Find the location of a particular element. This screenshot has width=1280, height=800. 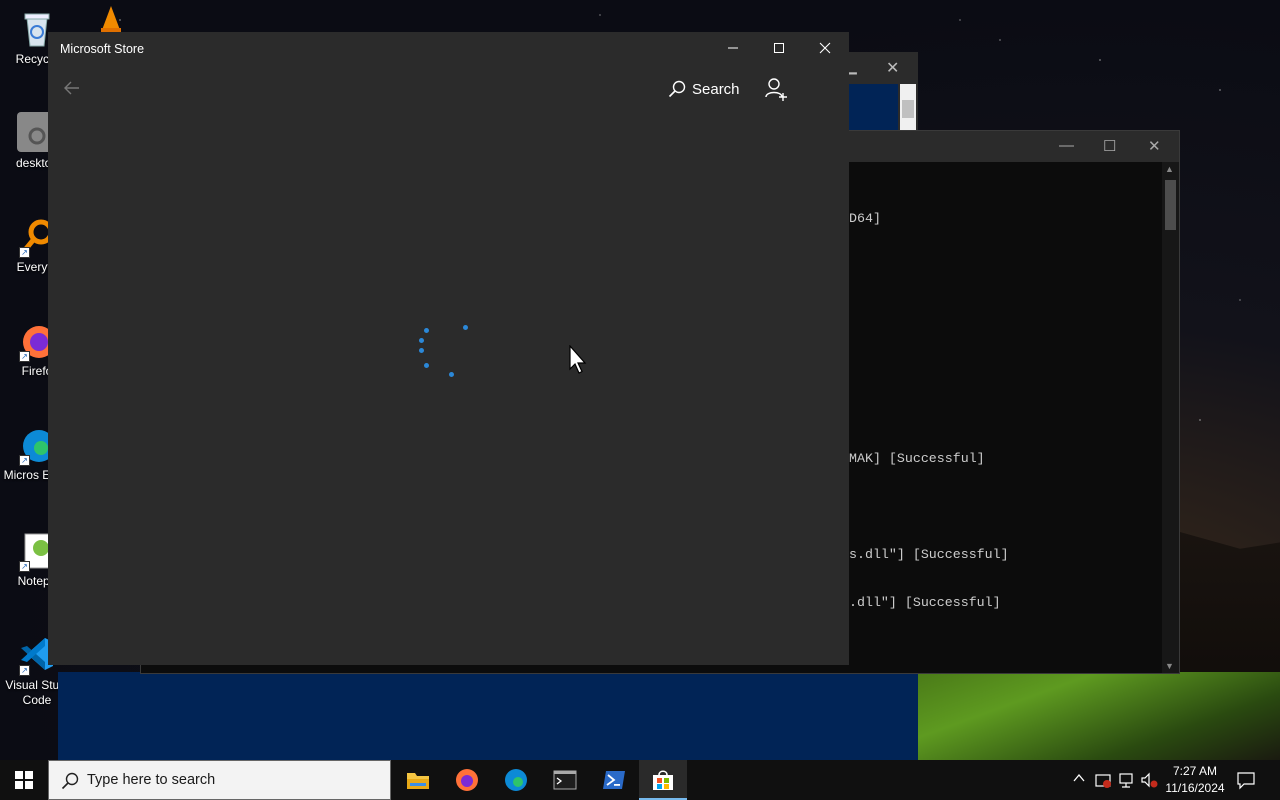

console-line: .dll"] [Successful] is located at coordinates (925, 602).